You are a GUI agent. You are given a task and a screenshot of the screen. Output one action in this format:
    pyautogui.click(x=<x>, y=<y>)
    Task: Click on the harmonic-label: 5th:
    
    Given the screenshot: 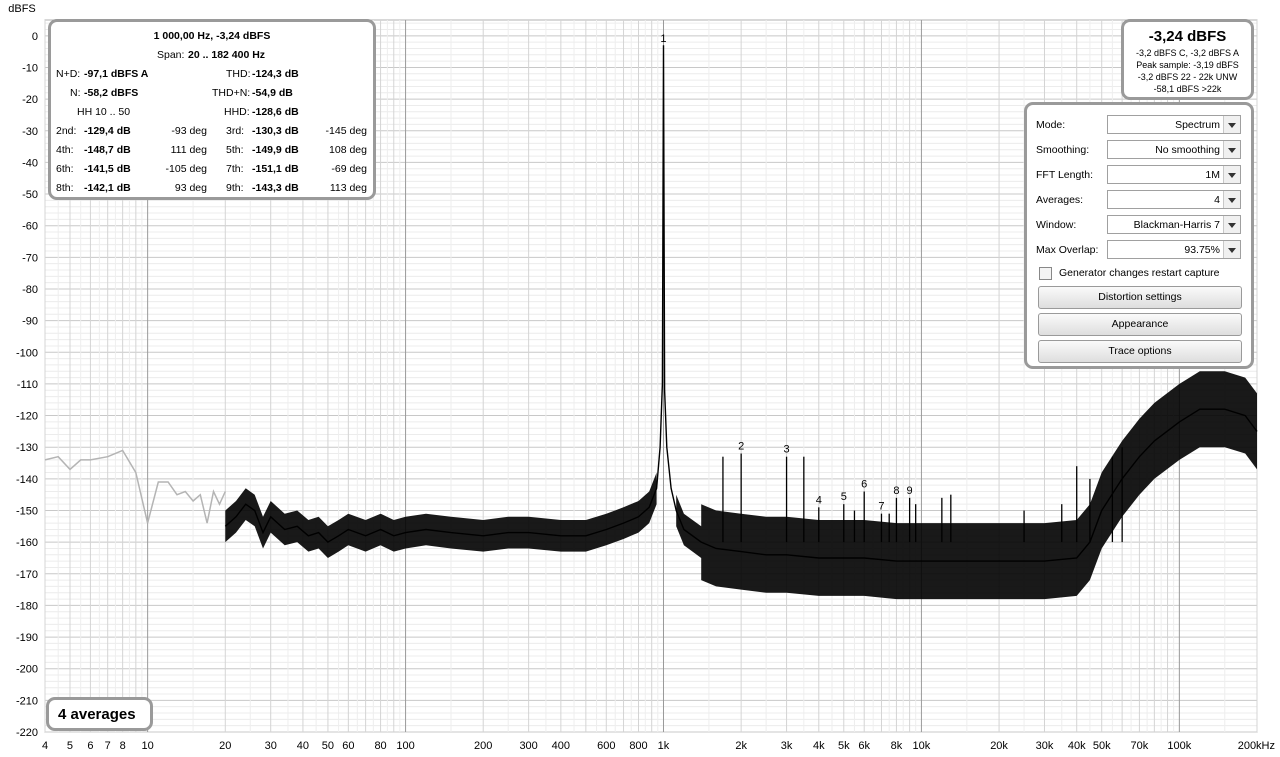 What is the action you would take?
    pyautogui.click(x=235, y=150)
    